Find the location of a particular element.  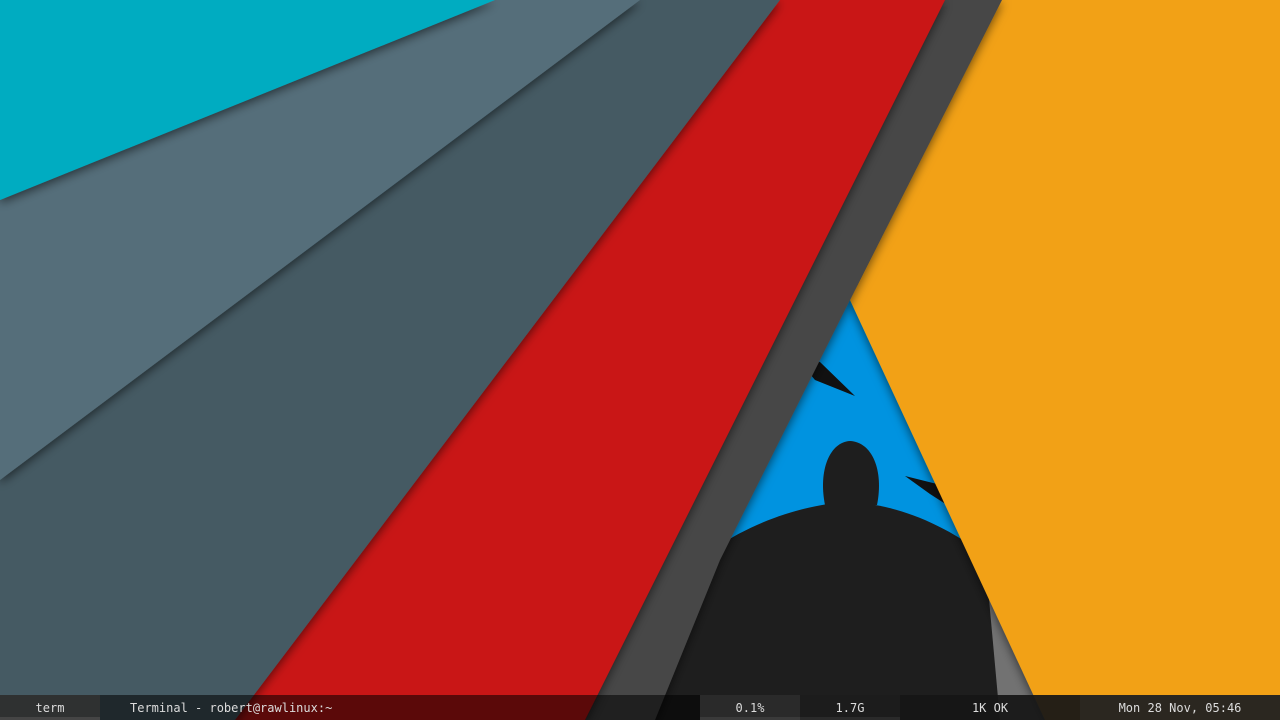

clock-widget: Mon 28 Nov, 05:46 is located at coordinates (1180, 707).